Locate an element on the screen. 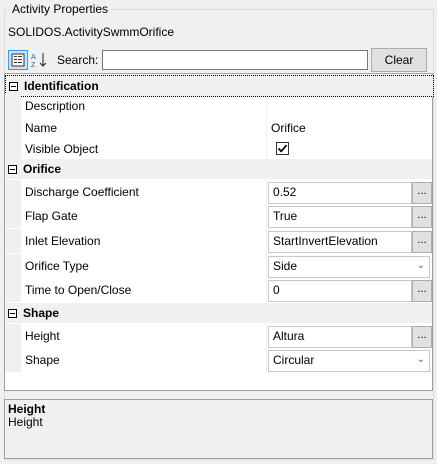 Image resolution: width=437 pixels, height=464 pixels. svg-text: A is located at coordinates (33, 57).